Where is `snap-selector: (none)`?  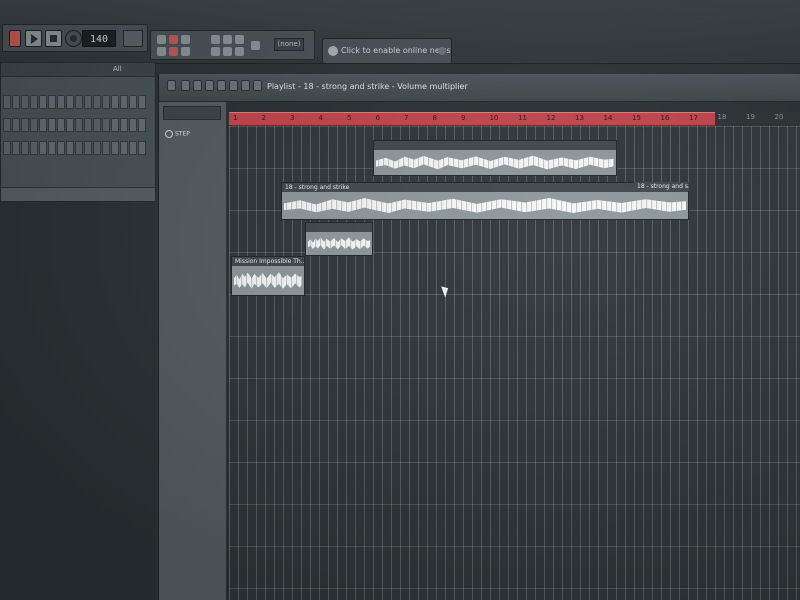
snap-selector: (none) is located at coordinates (289, 44).